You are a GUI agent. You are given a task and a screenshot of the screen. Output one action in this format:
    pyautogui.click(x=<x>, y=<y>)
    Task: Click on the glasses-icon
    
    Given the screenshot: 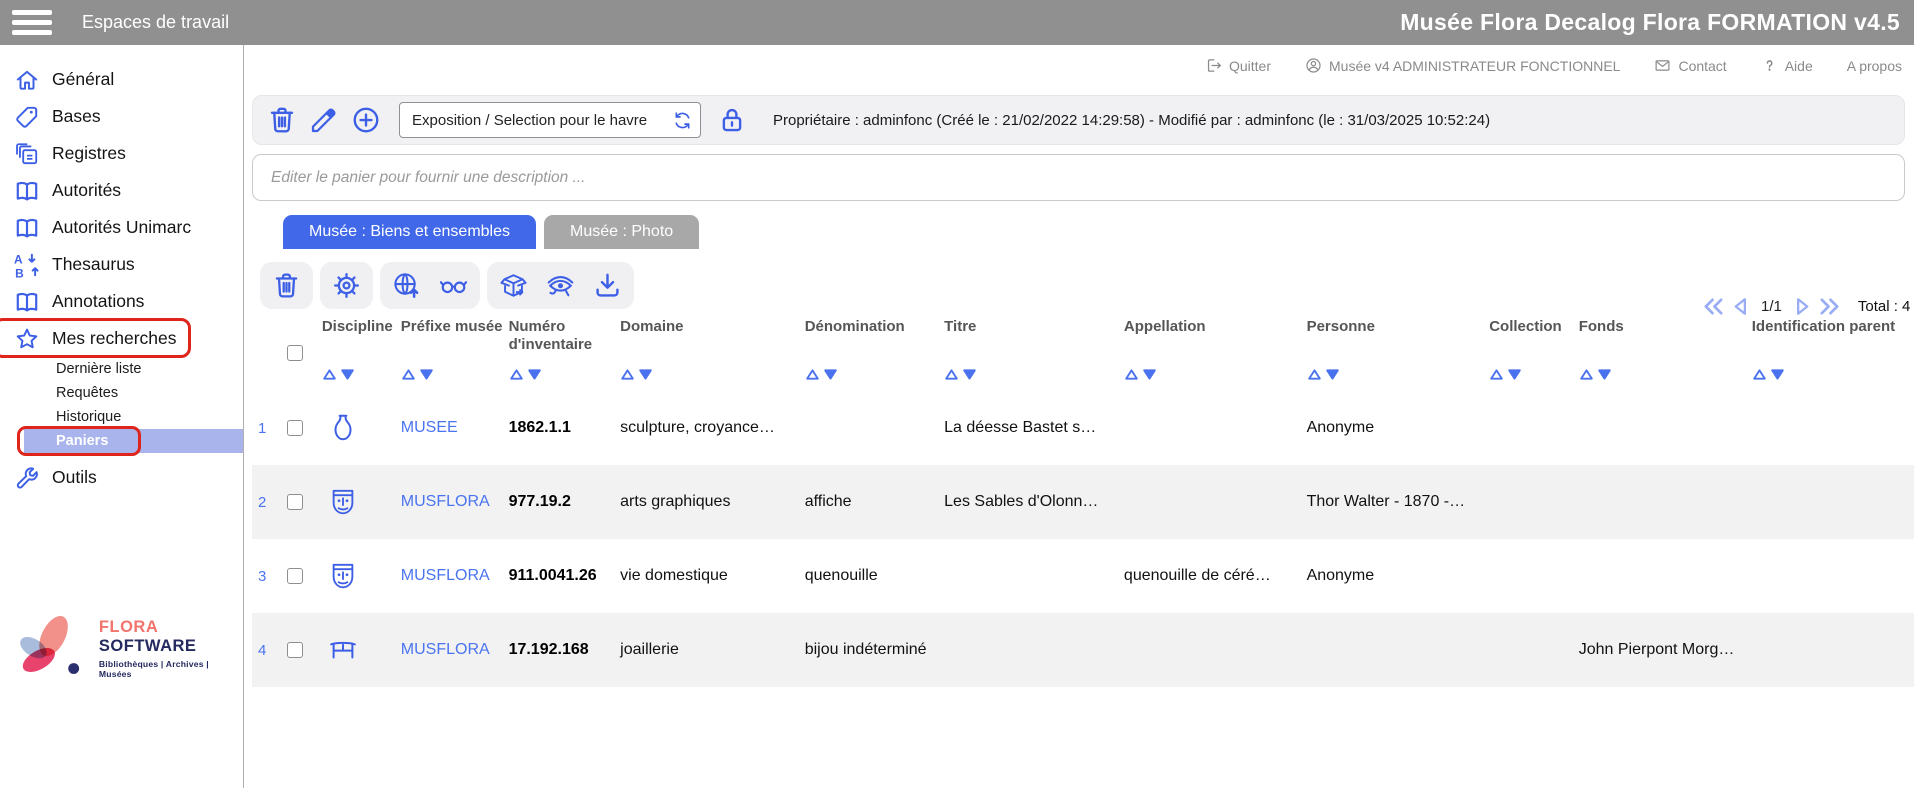 What is the action you would take?
    pyautogui.click(x=453, y=285)
    